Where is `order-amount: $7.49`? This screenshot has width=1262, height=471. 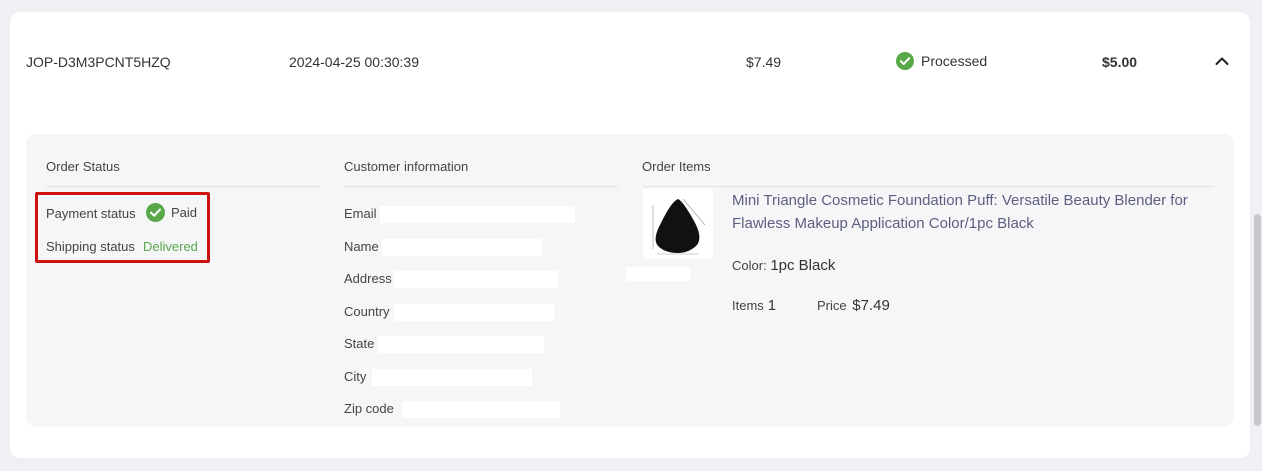 order-amount: $7.49 is located at coordinates (764, 62).